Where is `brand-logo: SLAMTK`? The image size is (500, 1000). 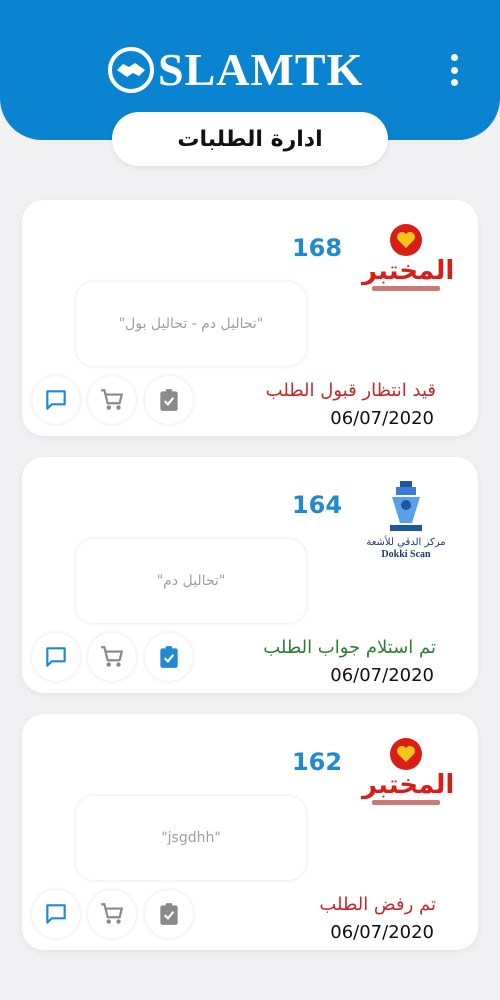 brand-logo: SLAMTK is located at coordinates (235, 70).